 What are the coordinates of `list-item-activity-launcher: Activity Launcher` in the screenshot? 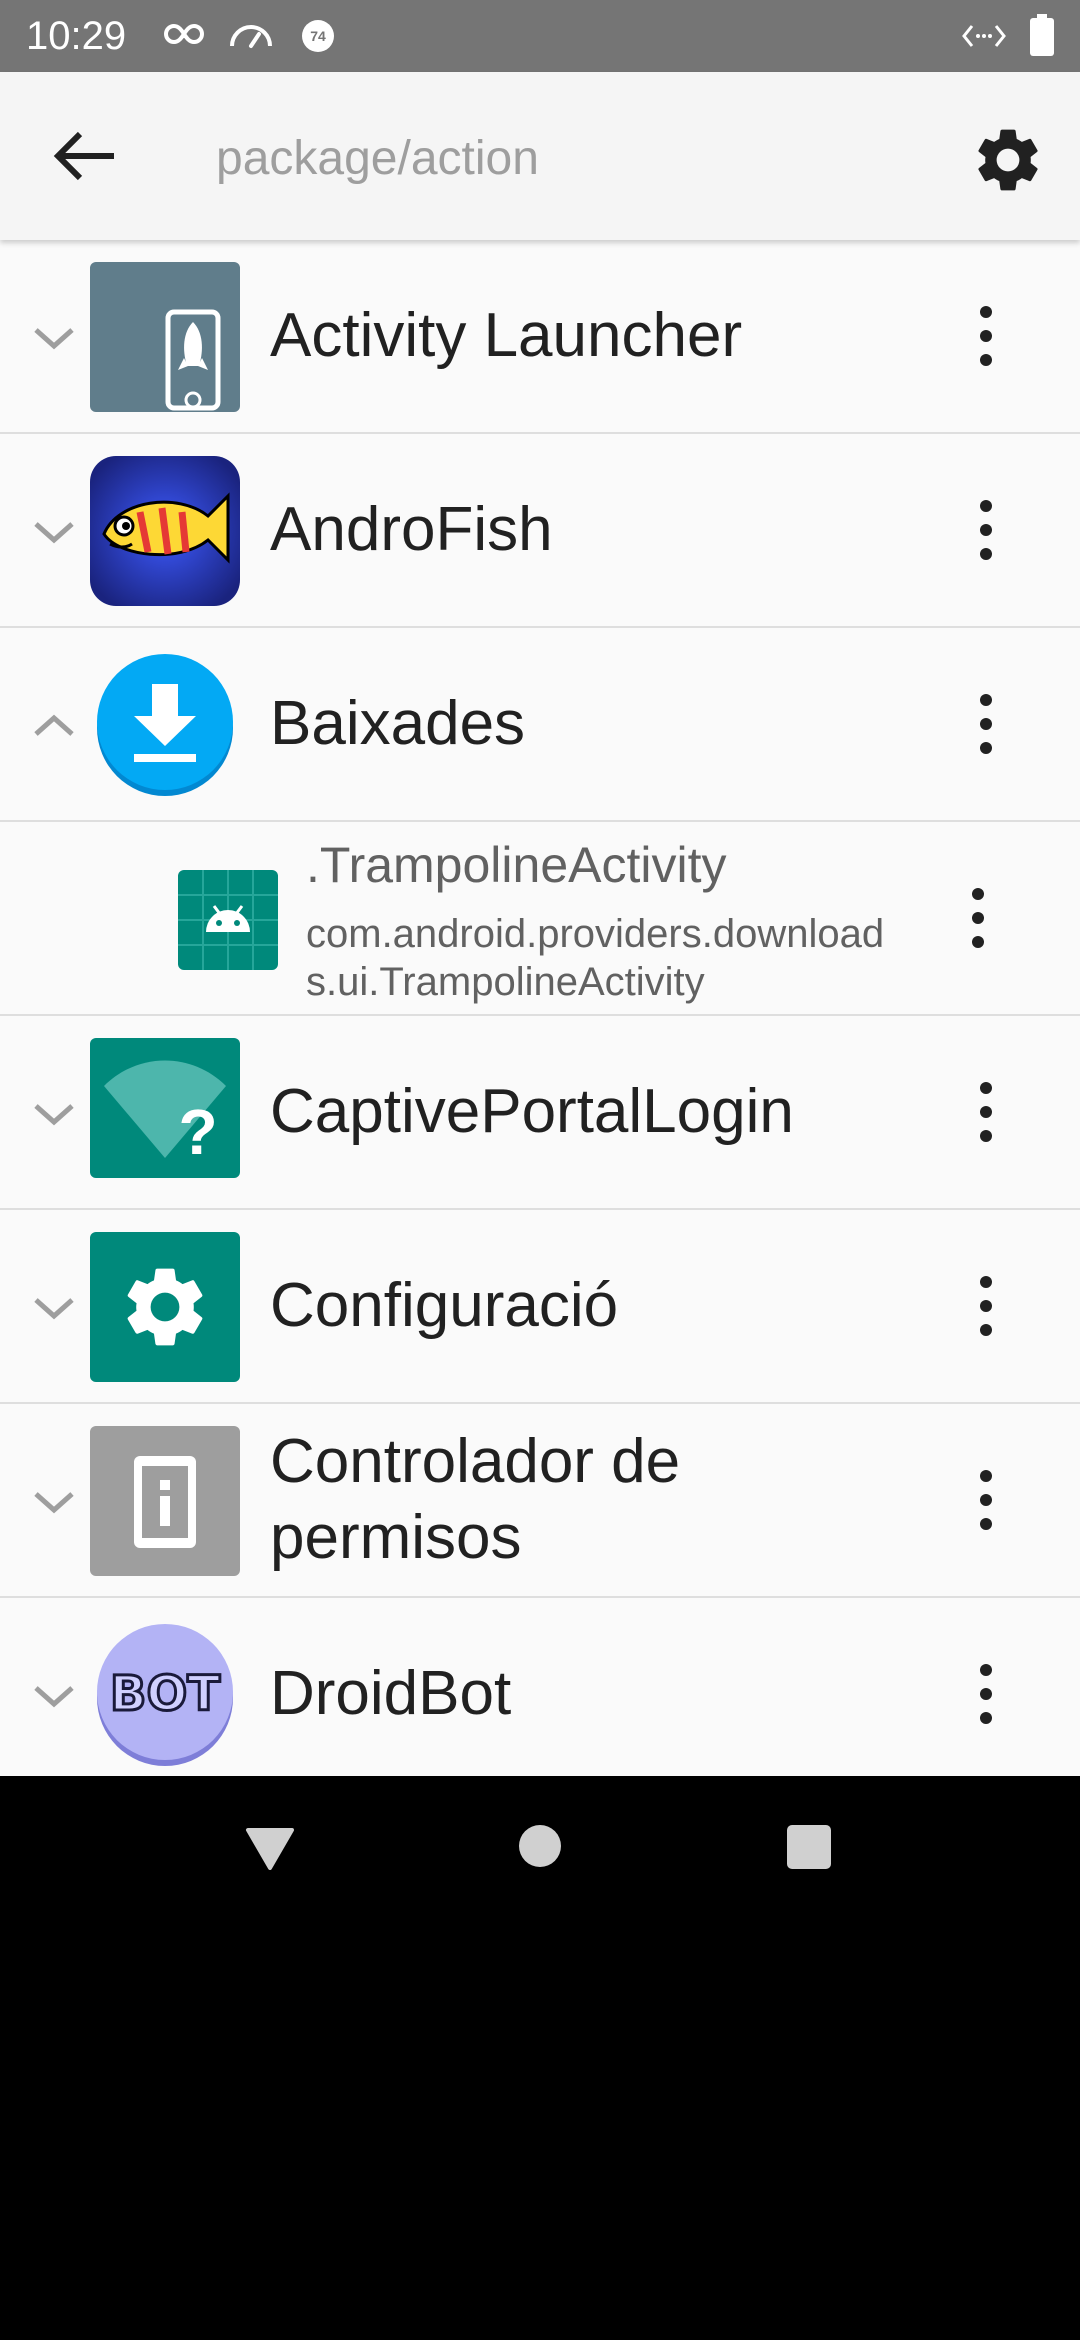 It's located at (540, 337).